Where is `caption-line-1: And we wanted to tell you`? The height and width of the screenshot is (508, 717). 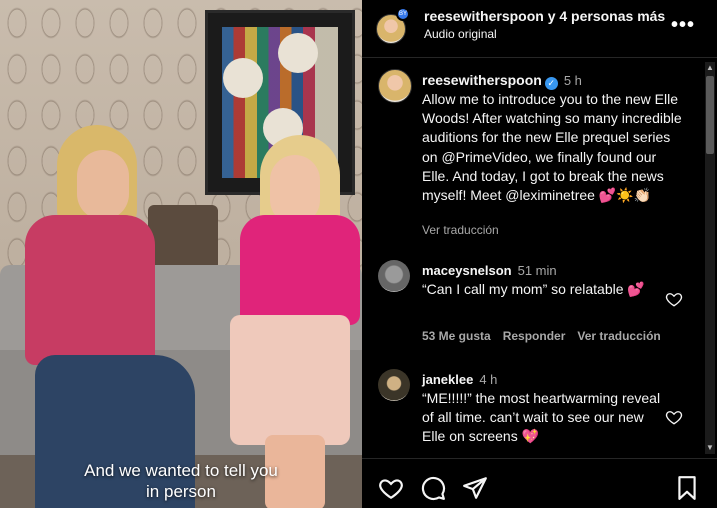
caption-line-1: And we wanted to tell you is located at coordinates (181, 470).